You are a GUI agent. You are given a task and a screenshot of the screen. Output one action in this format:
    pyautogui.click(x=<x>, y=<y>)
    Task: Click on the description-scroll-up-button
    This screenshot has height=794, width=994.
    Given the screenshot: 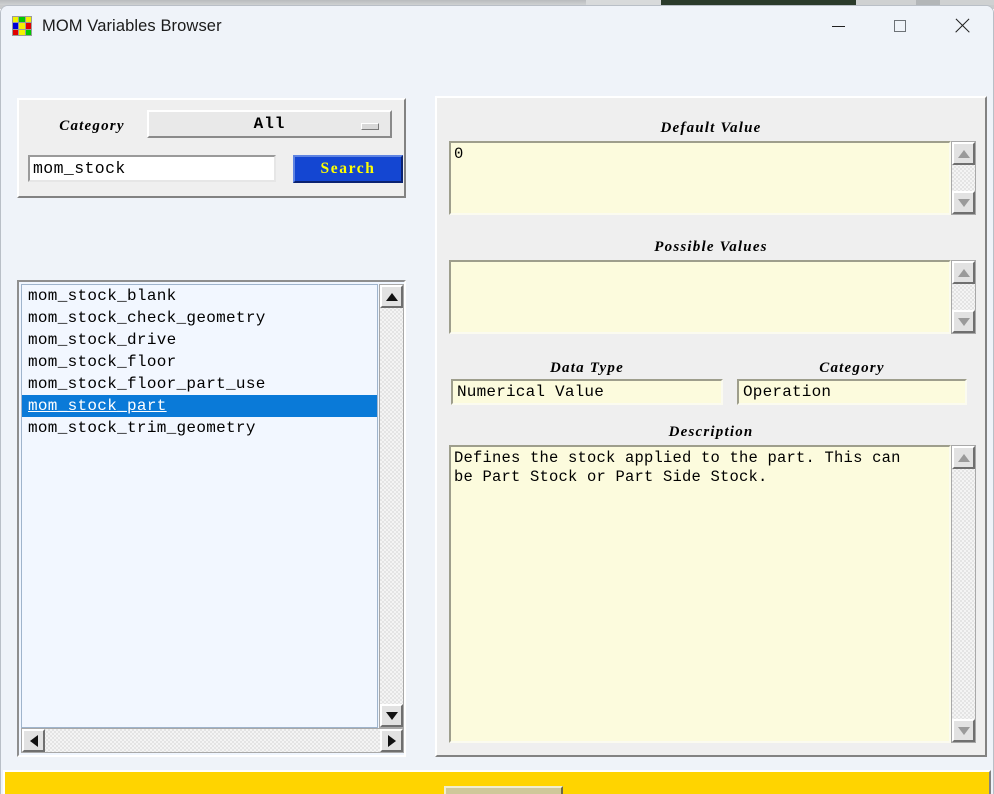 What is the action you would take?
    pyautogui.click(x=963, y=457)
    